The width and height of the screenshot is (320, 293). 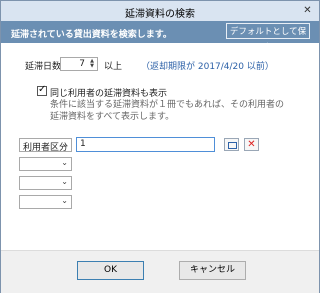 I want to click on condition-field-select-3: ⌄, so click(x=45, y=183).